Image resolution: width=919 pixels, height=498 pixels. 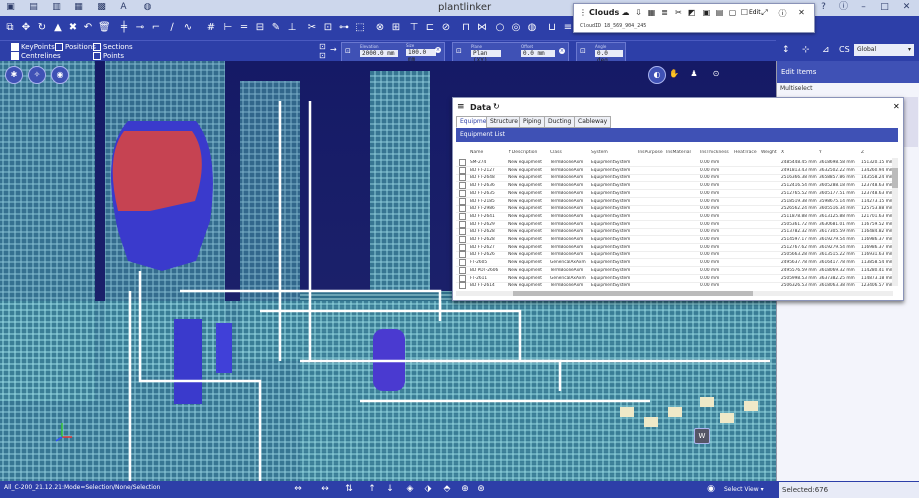 I want to click on vertical-scroll-thumb, so click(x=895, y=178).